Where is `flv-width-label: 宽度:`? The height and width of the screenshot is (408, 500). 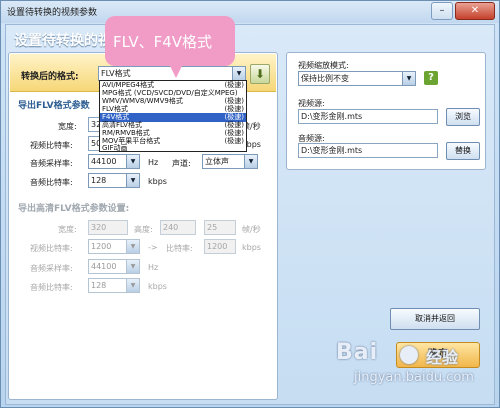 flv-width-label: 宽度: is located at coordinates (67, 126).